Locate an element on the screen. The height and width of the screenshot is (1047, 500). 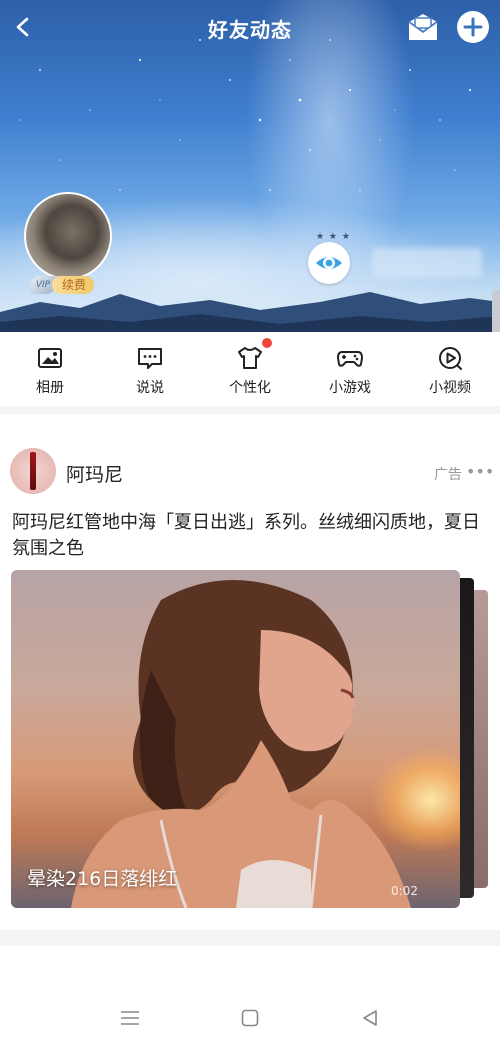
menu-label: 相册 is located at coordinates (50, 388).